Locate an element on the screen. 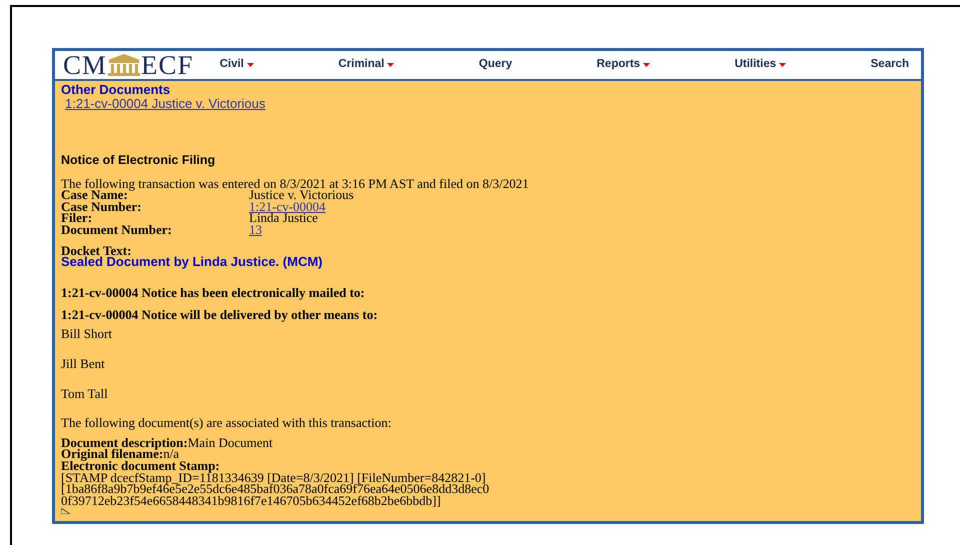  stamp-text: [1ba86f8a9b7b9ef46e5e2e55dc6e485baf036a78a0fca69f76ea64e0506e8dd3d8ec0 is located at coordinates (275, 489).